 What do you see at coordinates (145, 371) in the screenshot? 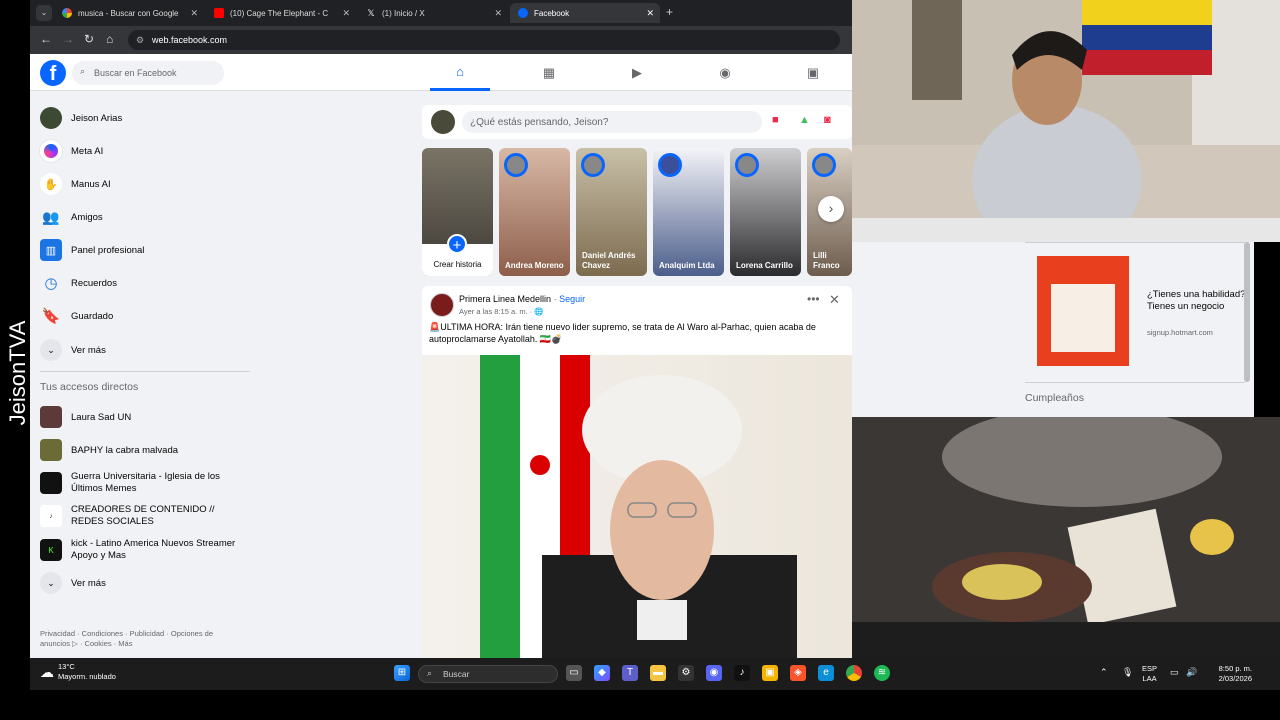
I see `sidebar-divider` at bounding box center [145, 371].